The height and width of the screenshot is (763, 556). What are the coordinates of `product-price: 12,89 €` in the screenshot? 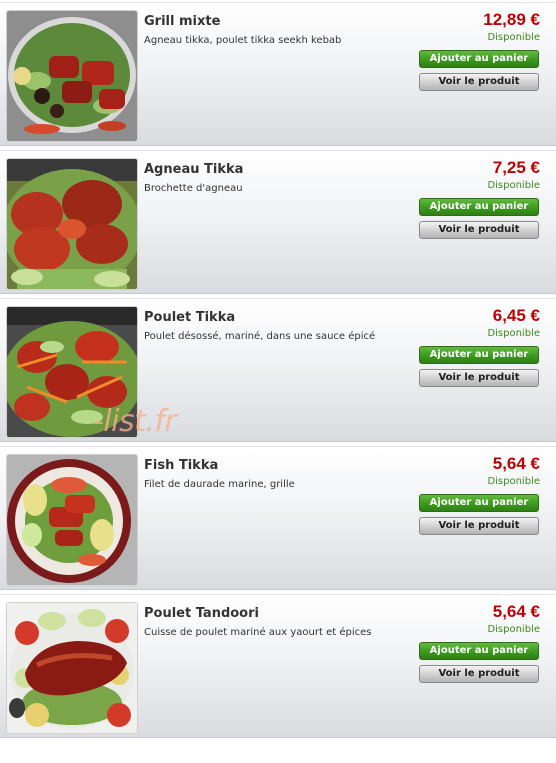 It's located at (511, 19).